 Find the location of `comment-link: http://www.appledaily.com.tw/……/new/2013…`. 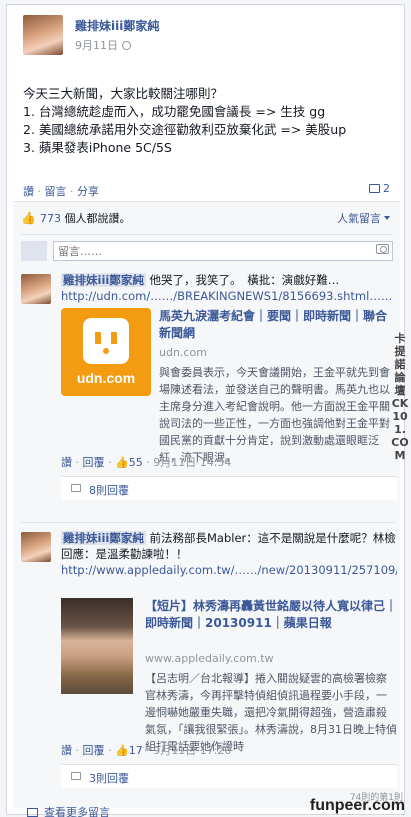

comment-link: http://www.appledaily.com.tw/……/new/2013… is located at coordinates (229, 570).